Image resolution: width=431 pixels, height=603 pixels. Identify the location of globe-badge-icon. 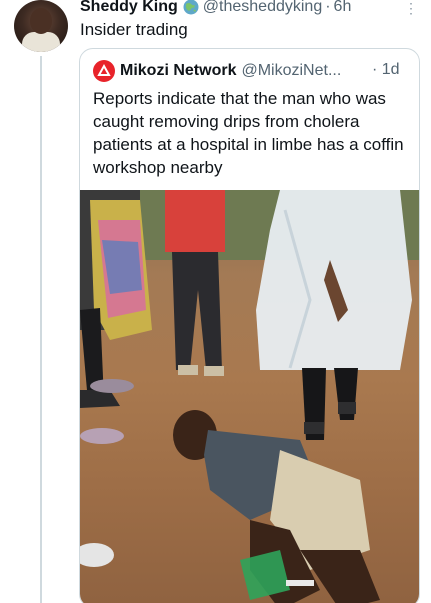
(191, 7).